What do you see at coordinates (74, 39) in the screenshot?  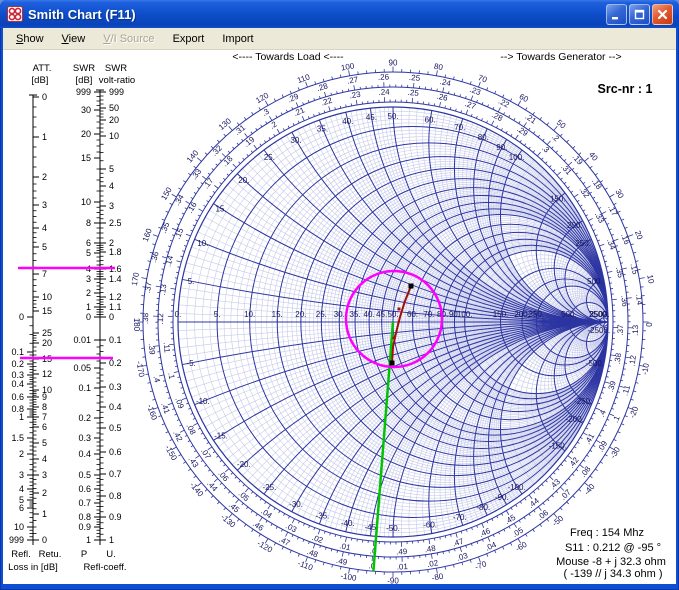 I see `menu-item-view: View` at bounding box center [74, 39].